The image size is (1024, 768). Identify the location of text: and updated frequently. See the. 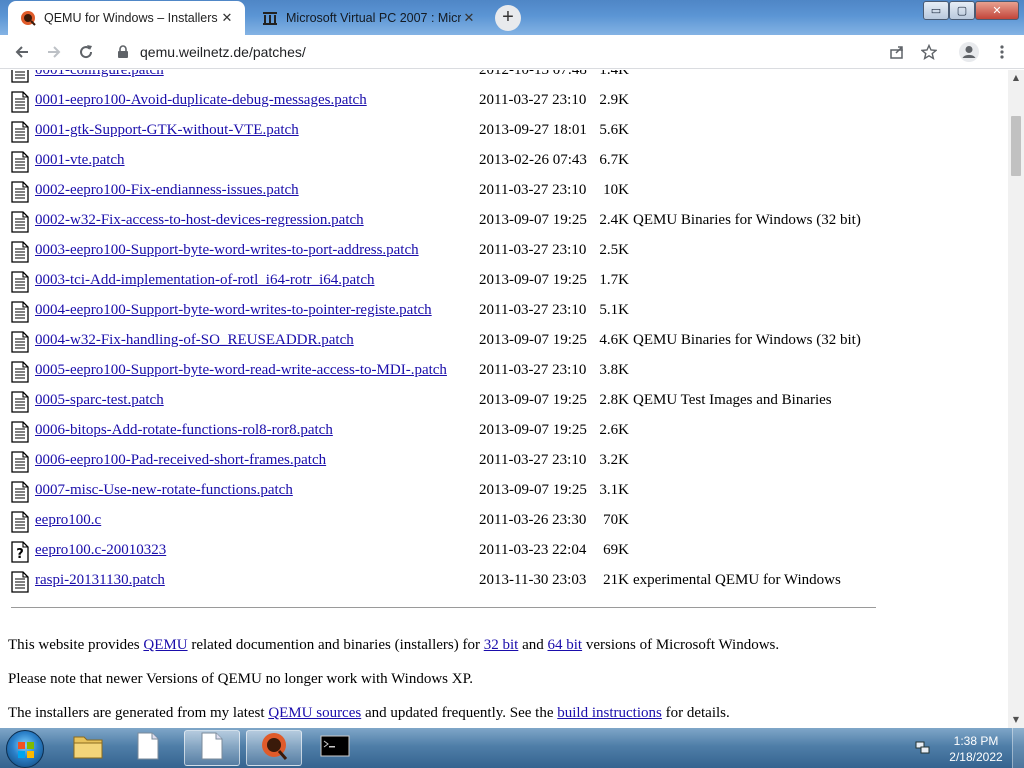
(459, 713).